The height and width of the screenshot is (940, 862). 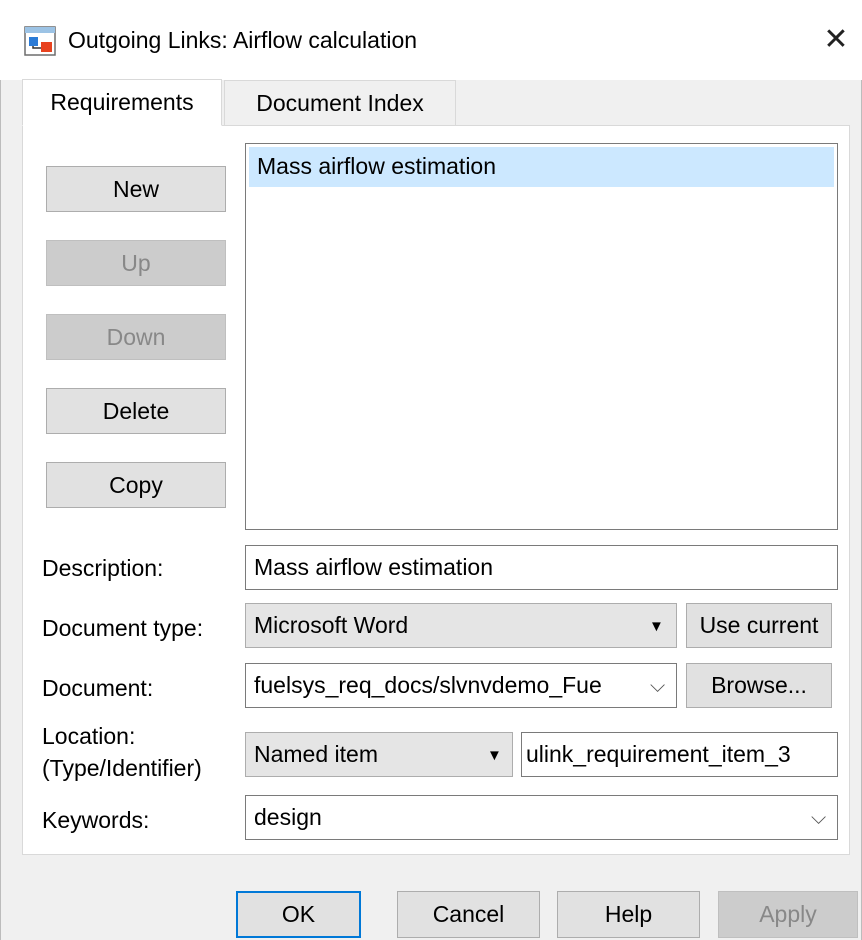 I want to click on down-button: Down, so click(x=136, y=337).